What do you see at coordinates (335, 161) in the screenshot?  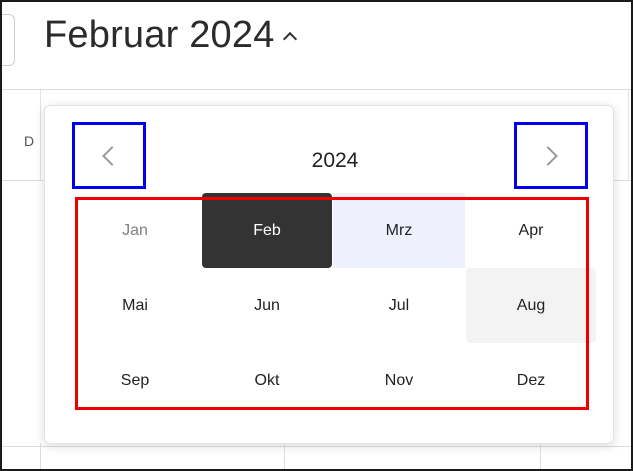 I see `picker-year: 2024` at bounding box center [335, 161].